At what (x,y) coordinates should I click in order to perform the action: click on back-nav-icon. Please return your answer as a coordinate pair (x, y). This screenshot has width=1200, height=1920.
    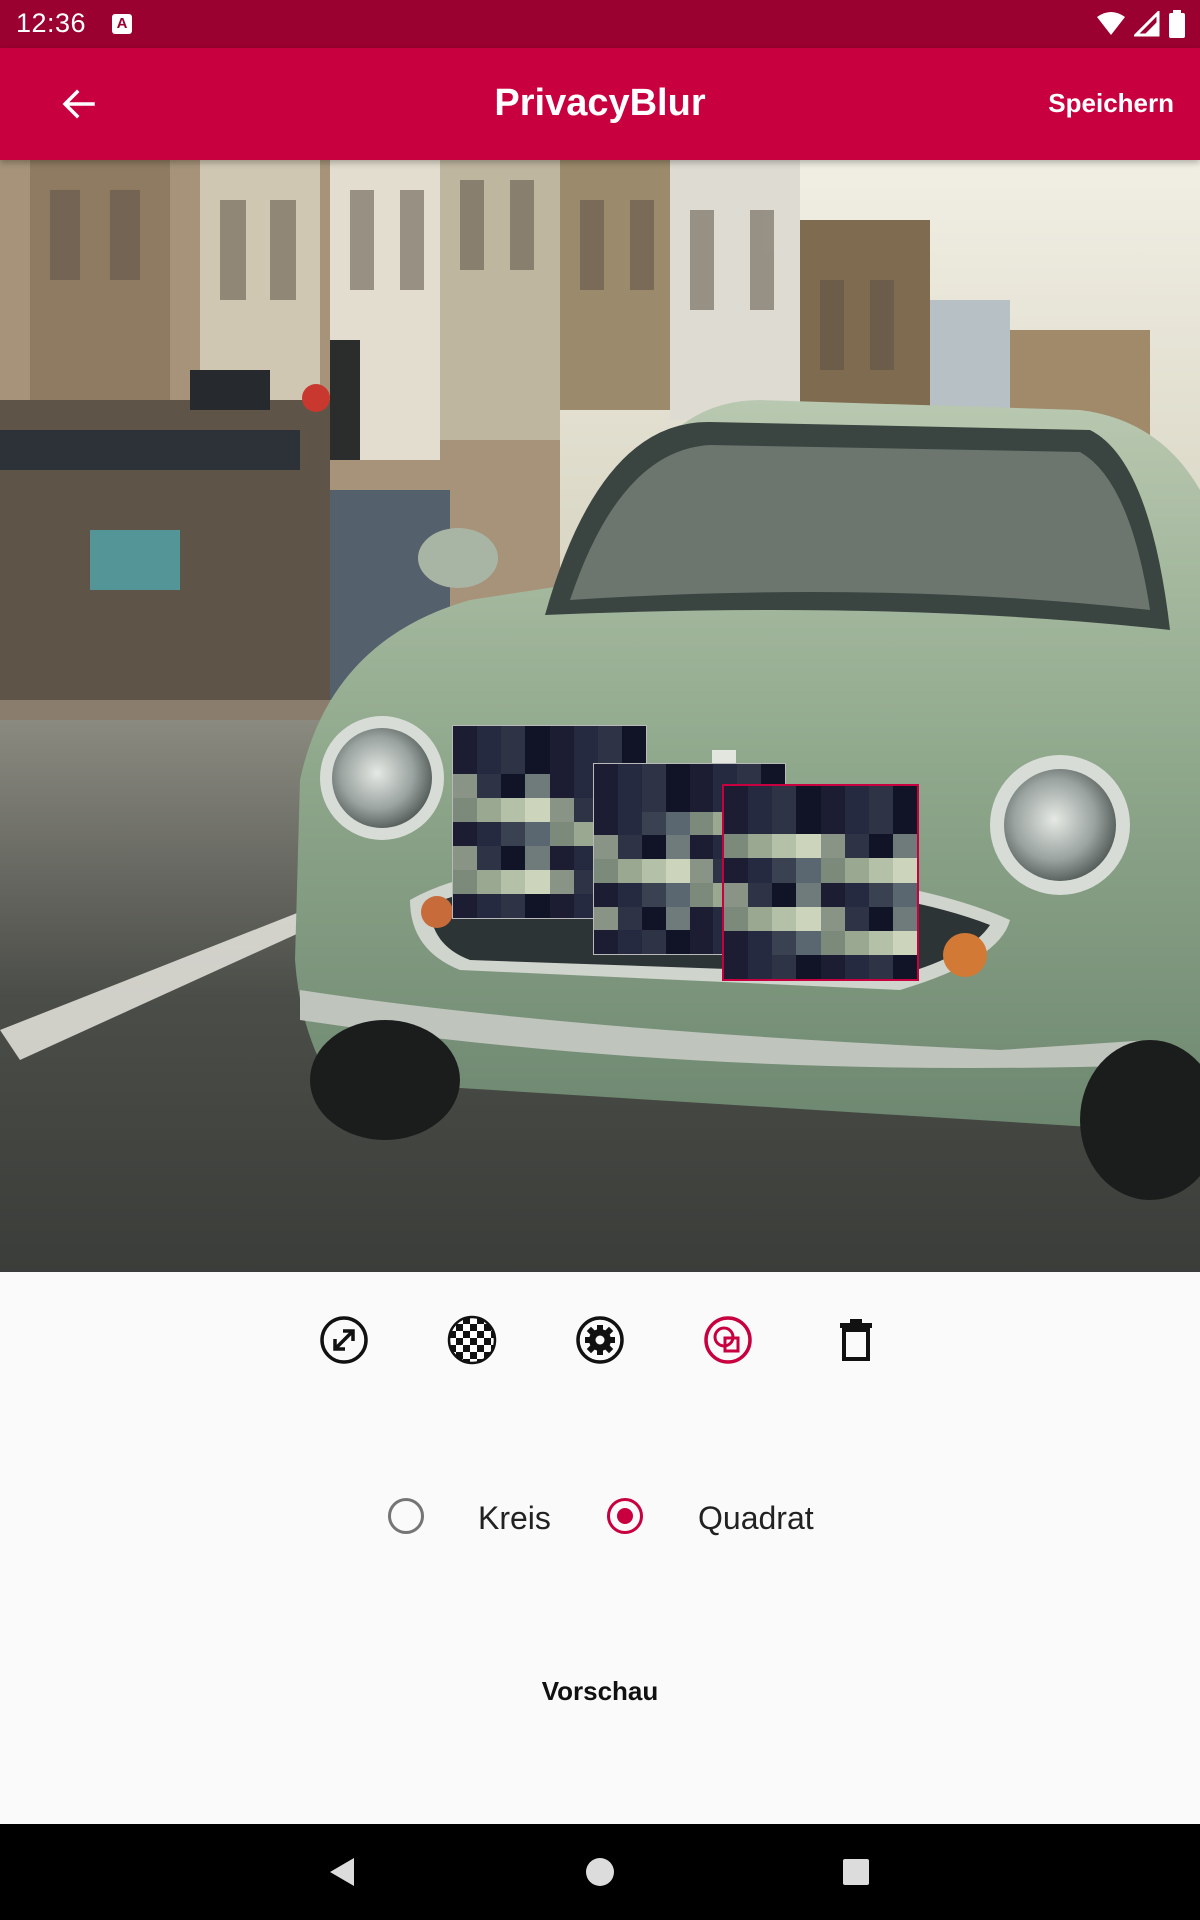
    Looking at the image, I should click on (342, 1872).